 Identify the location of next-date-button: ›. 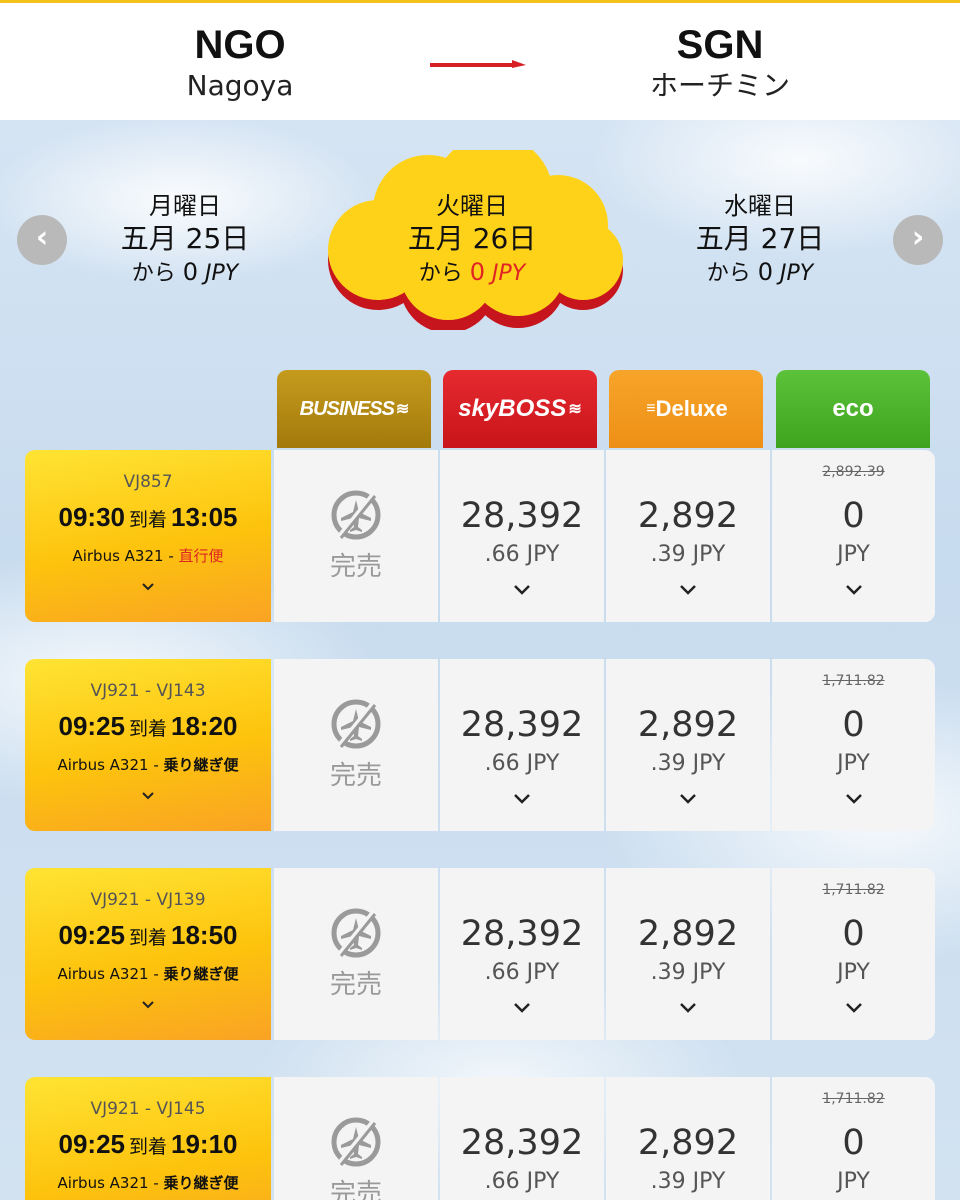
(918, 240).